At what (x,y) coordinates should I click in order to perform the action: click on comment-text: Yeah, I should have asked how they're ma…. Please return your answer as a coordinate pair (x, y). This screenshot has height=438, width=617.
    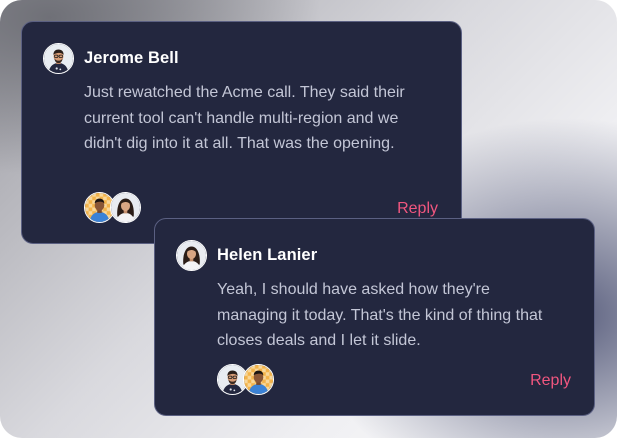
    Looking at the image, I should click on (380, 315).